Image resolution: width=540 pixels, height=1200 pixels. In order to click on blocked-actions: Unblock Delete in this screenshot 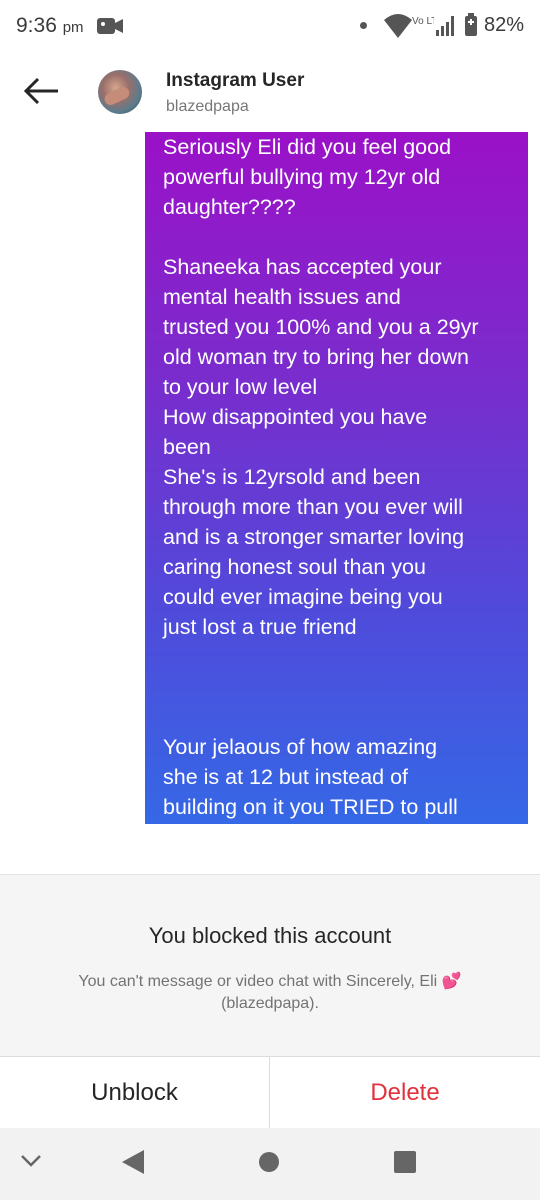, I will do `click(270, 1092)`.